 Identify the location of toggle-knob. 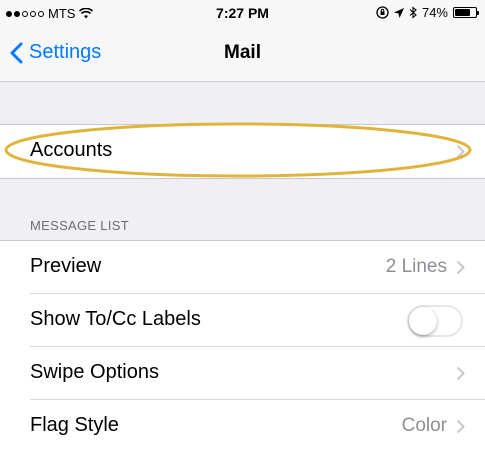
(423, 321).